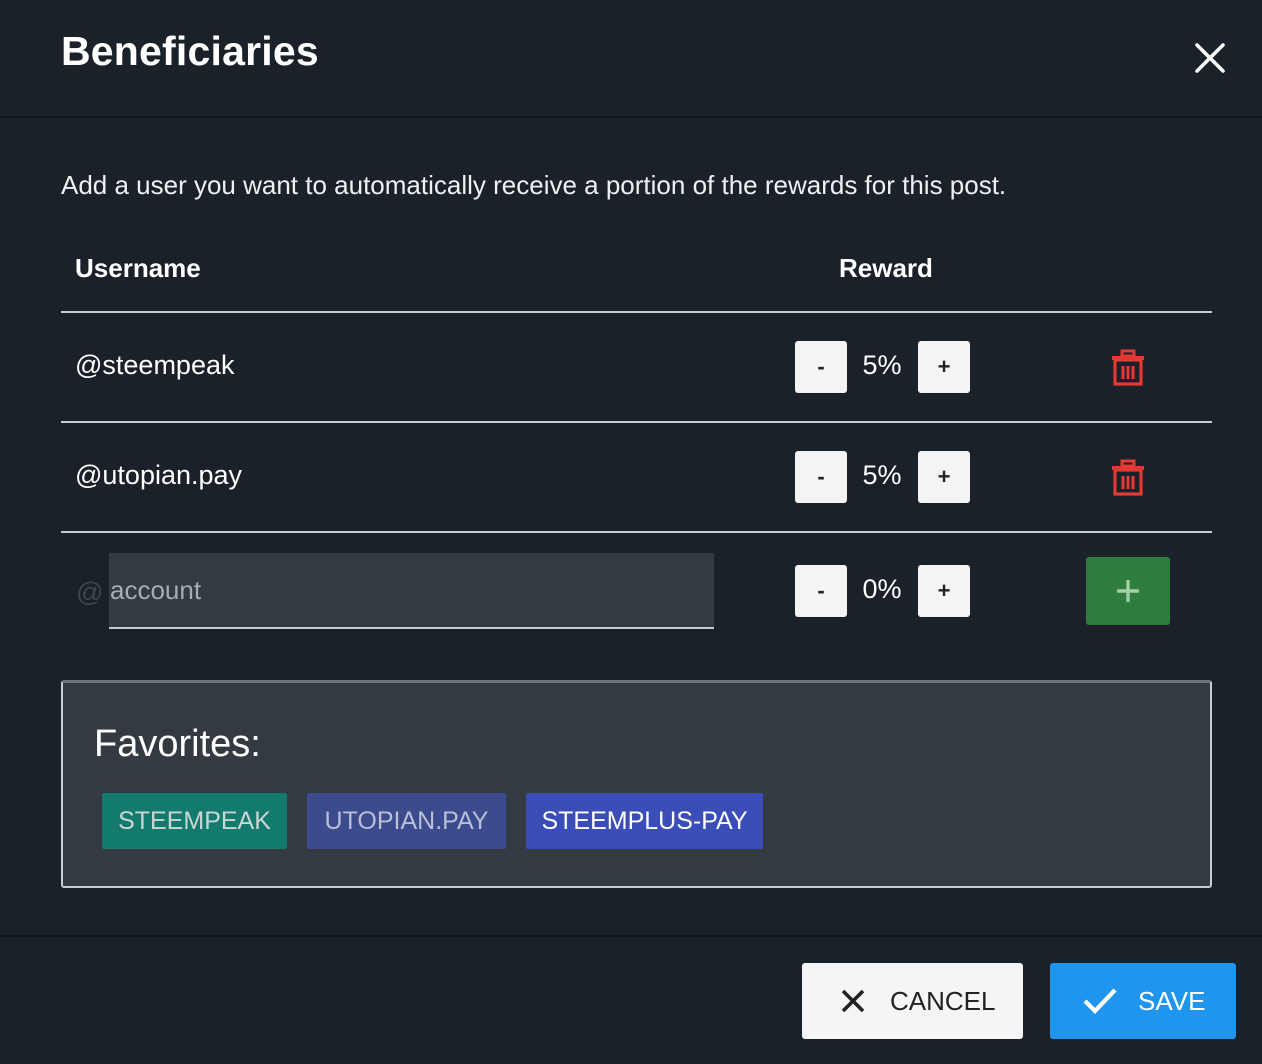 This screenshot has width=1262, height=1064. Describe the element at coordinates (882, 589) in the screenshot. I see `reward-percent: 0%` at that location.